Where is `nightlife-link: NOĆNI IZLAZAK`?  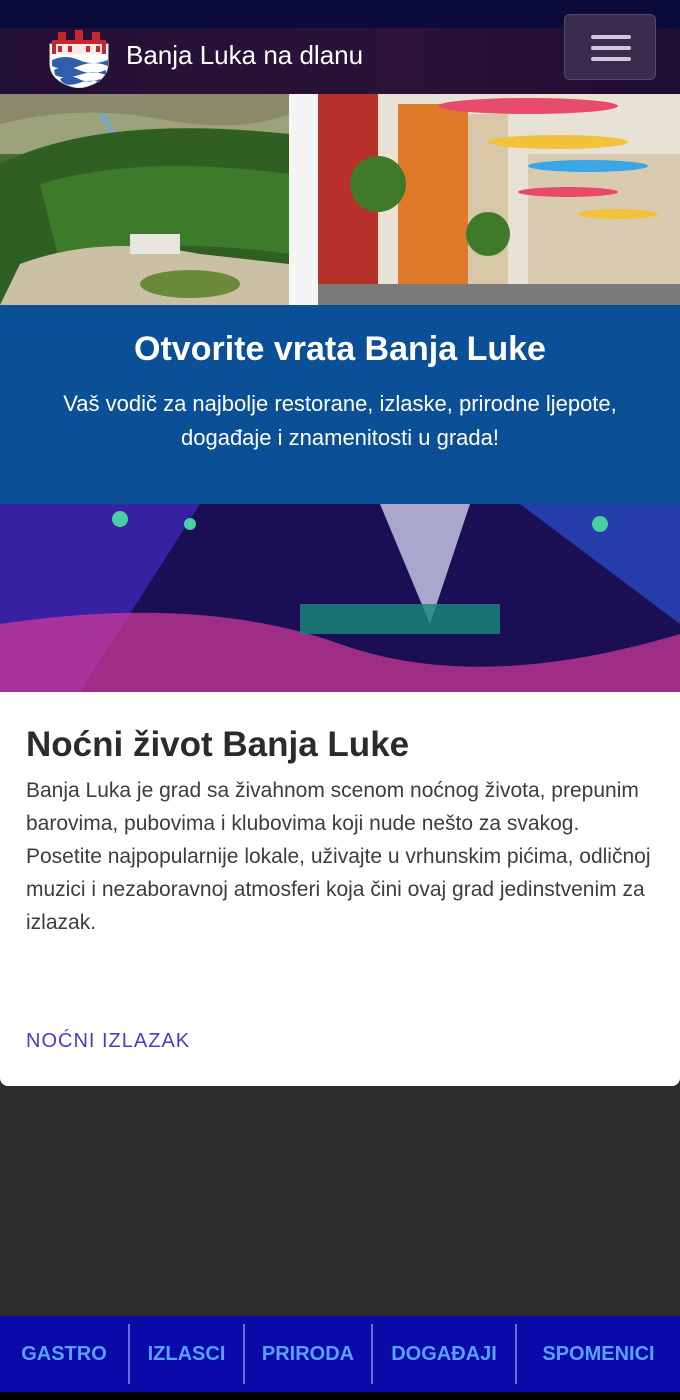
nightlife-link: NOĆNI IZLAZAK is located at coordinates (108, 1041).